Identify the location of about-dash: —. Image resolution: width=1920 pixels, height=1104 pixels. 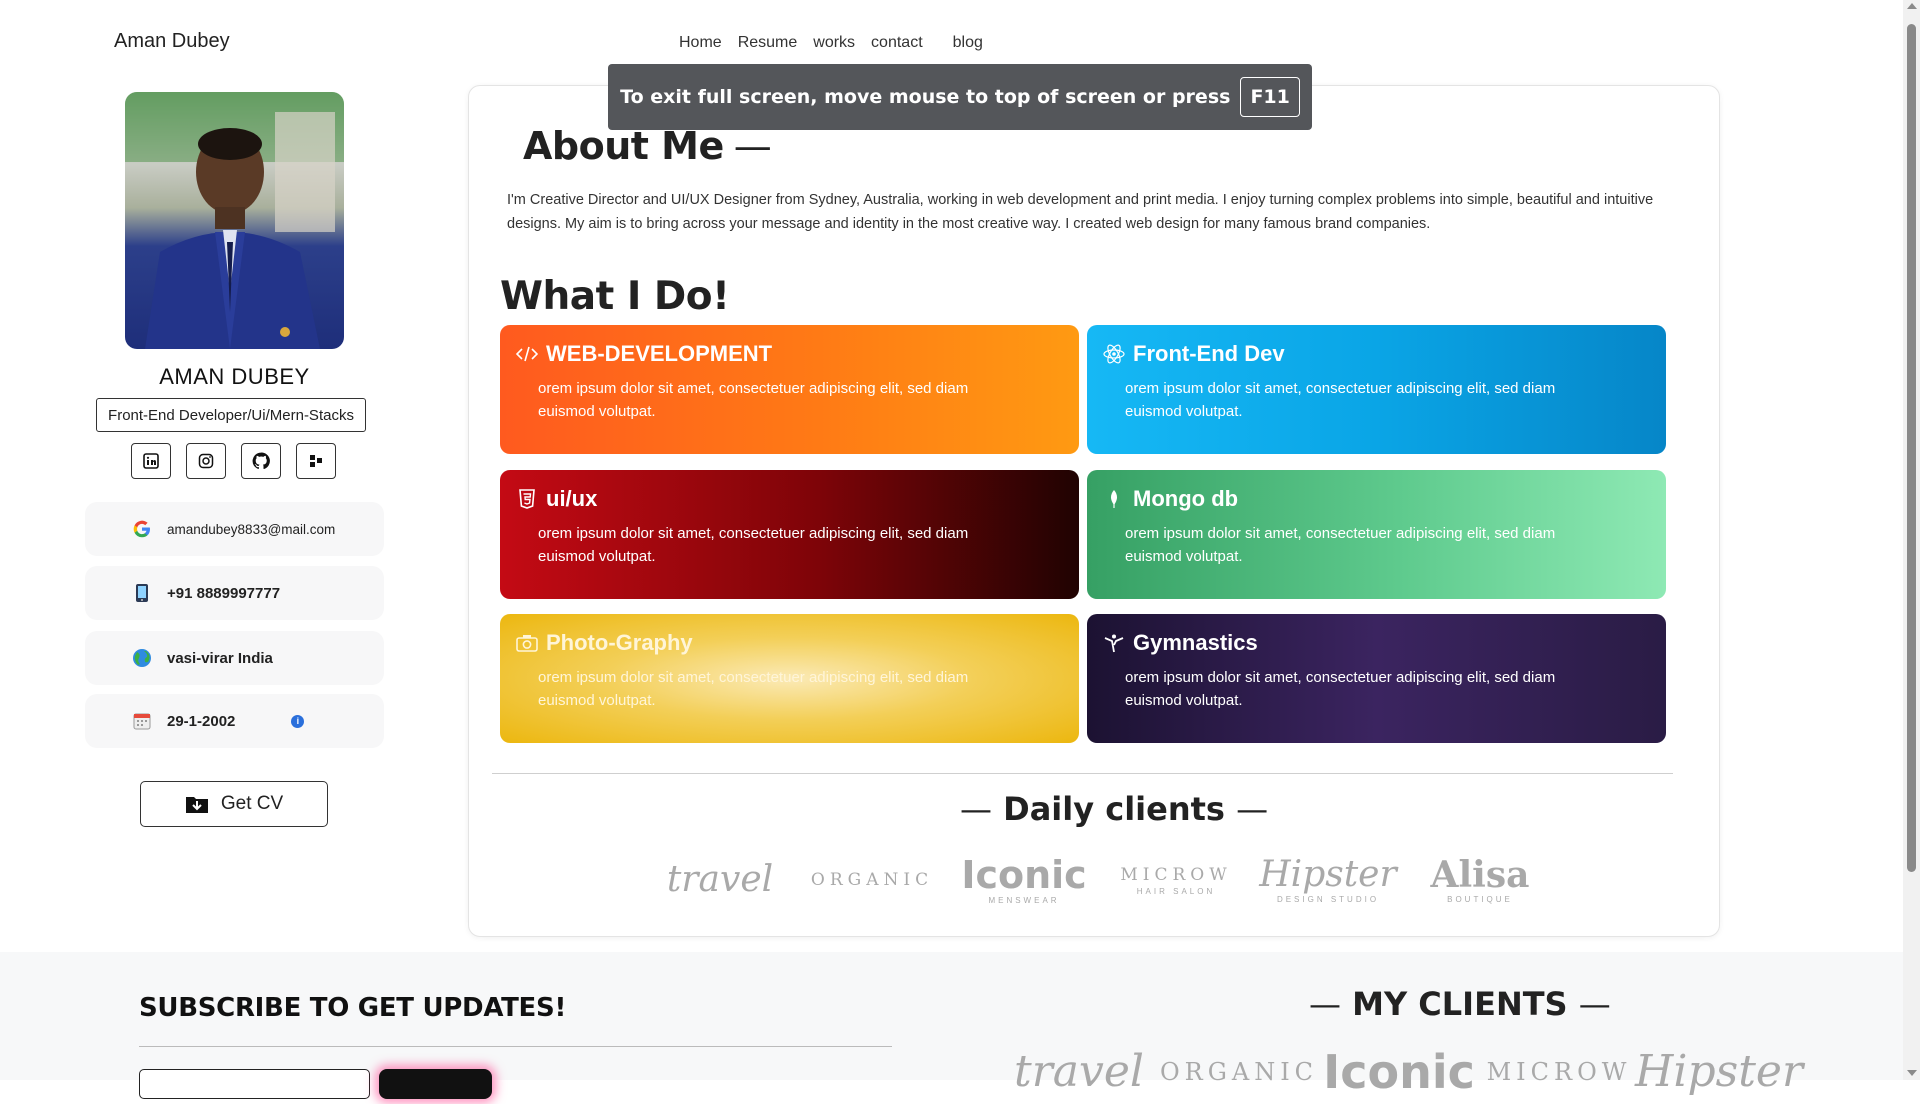
(752, 146).